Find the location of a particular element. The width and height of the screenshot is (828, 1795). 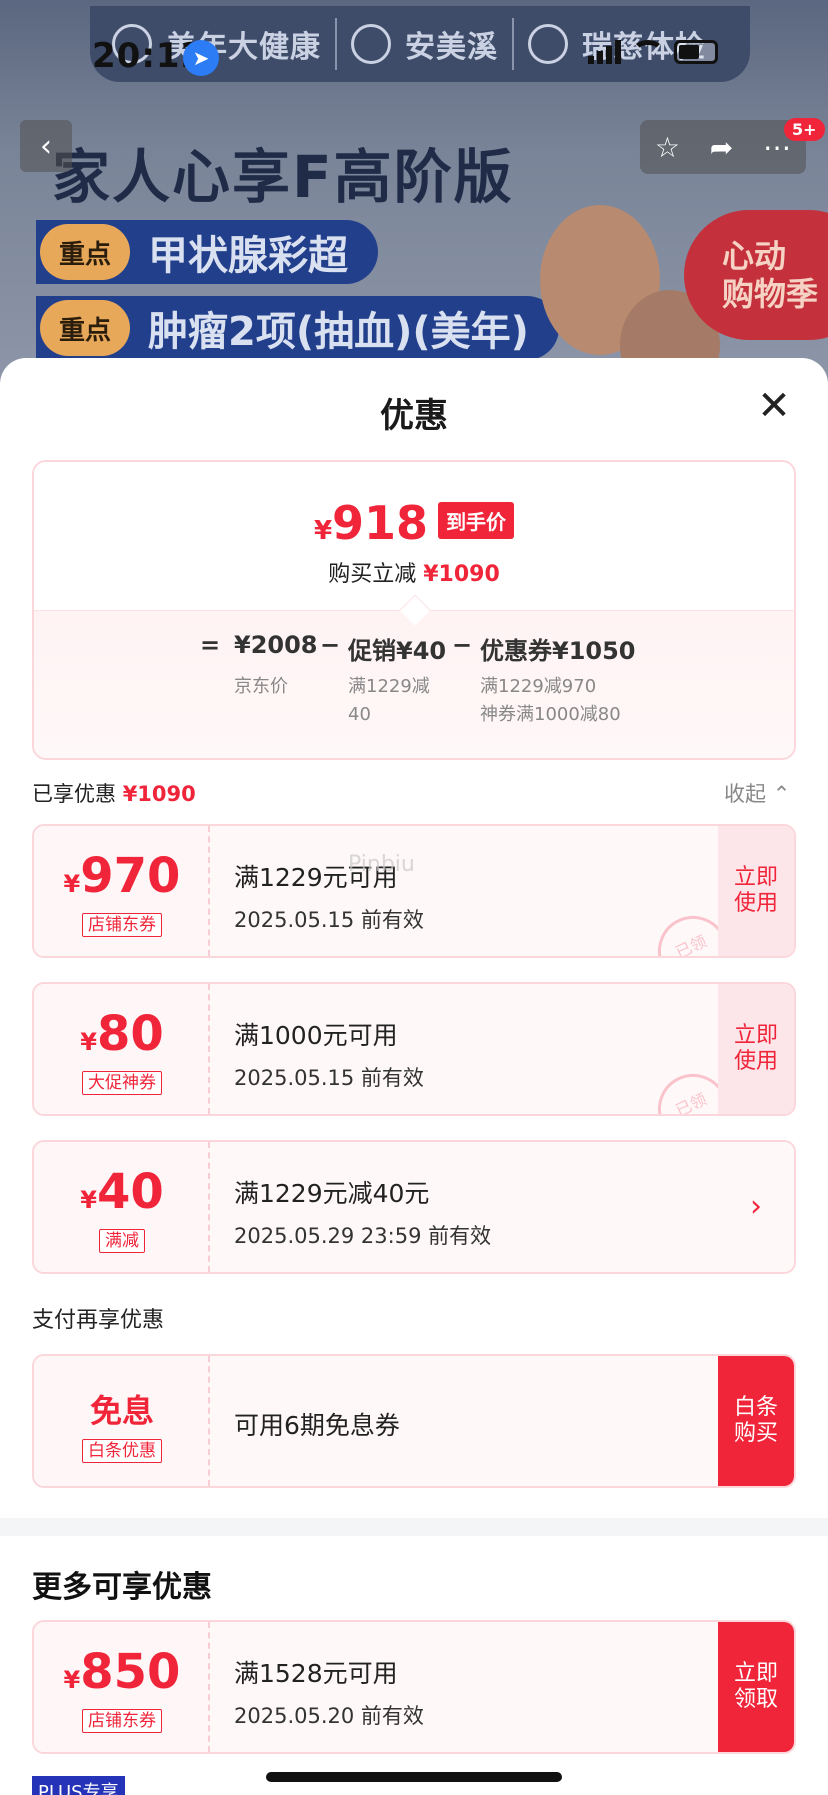

collapse-button: 收起 ⌃ is located at coordinates (757, 793).